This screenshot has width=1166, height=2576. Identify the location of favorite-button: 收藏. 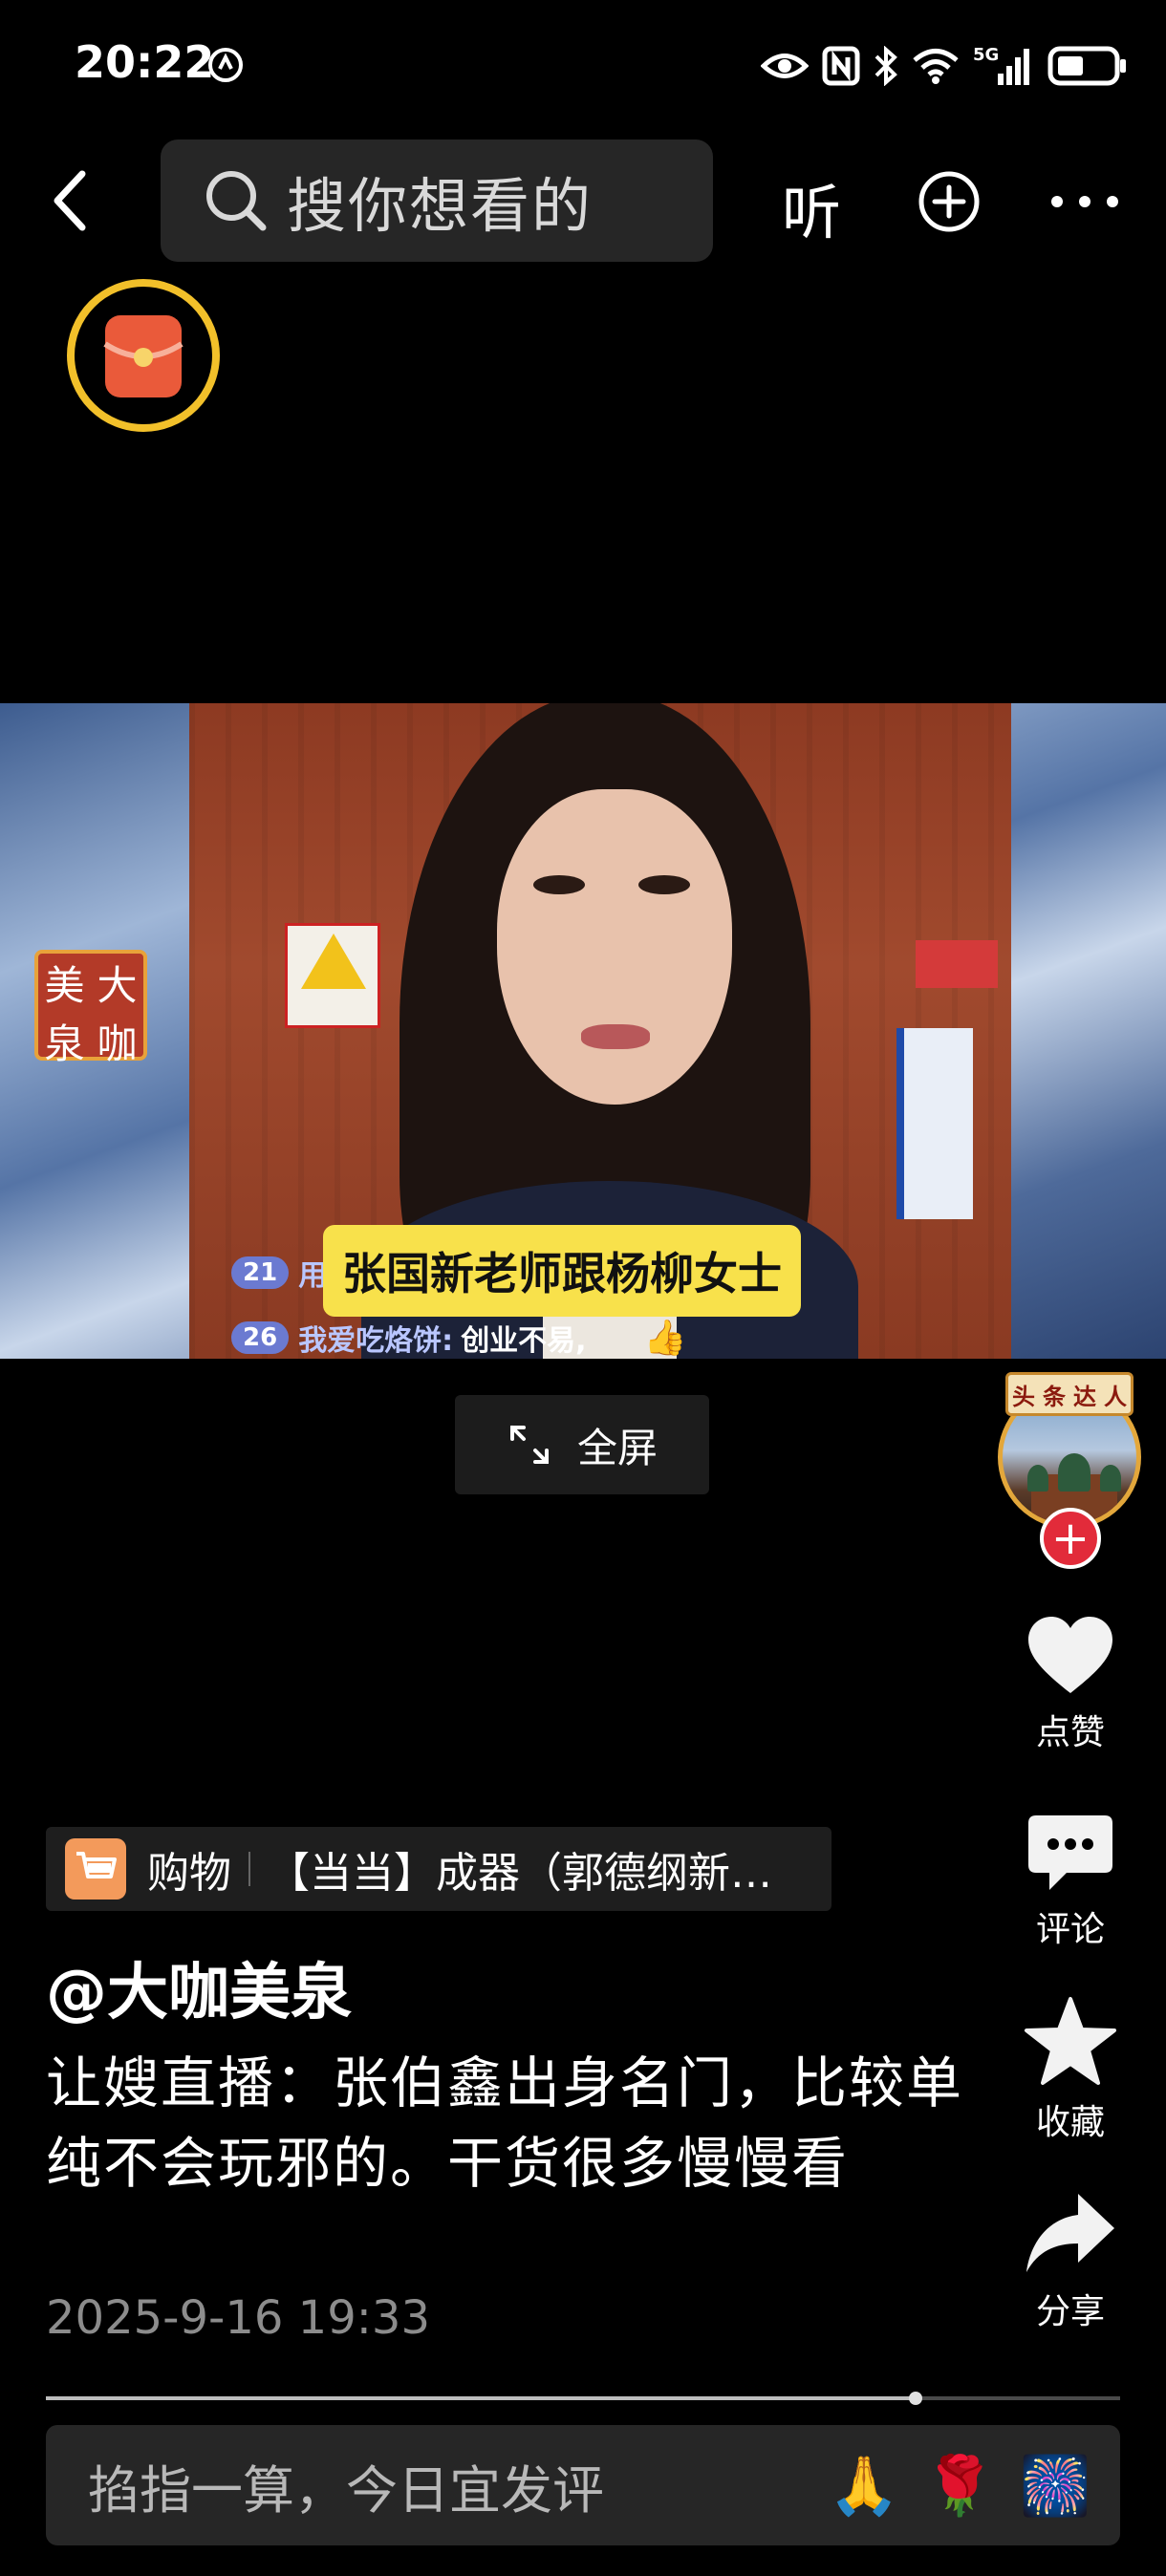
(1071, 2069).